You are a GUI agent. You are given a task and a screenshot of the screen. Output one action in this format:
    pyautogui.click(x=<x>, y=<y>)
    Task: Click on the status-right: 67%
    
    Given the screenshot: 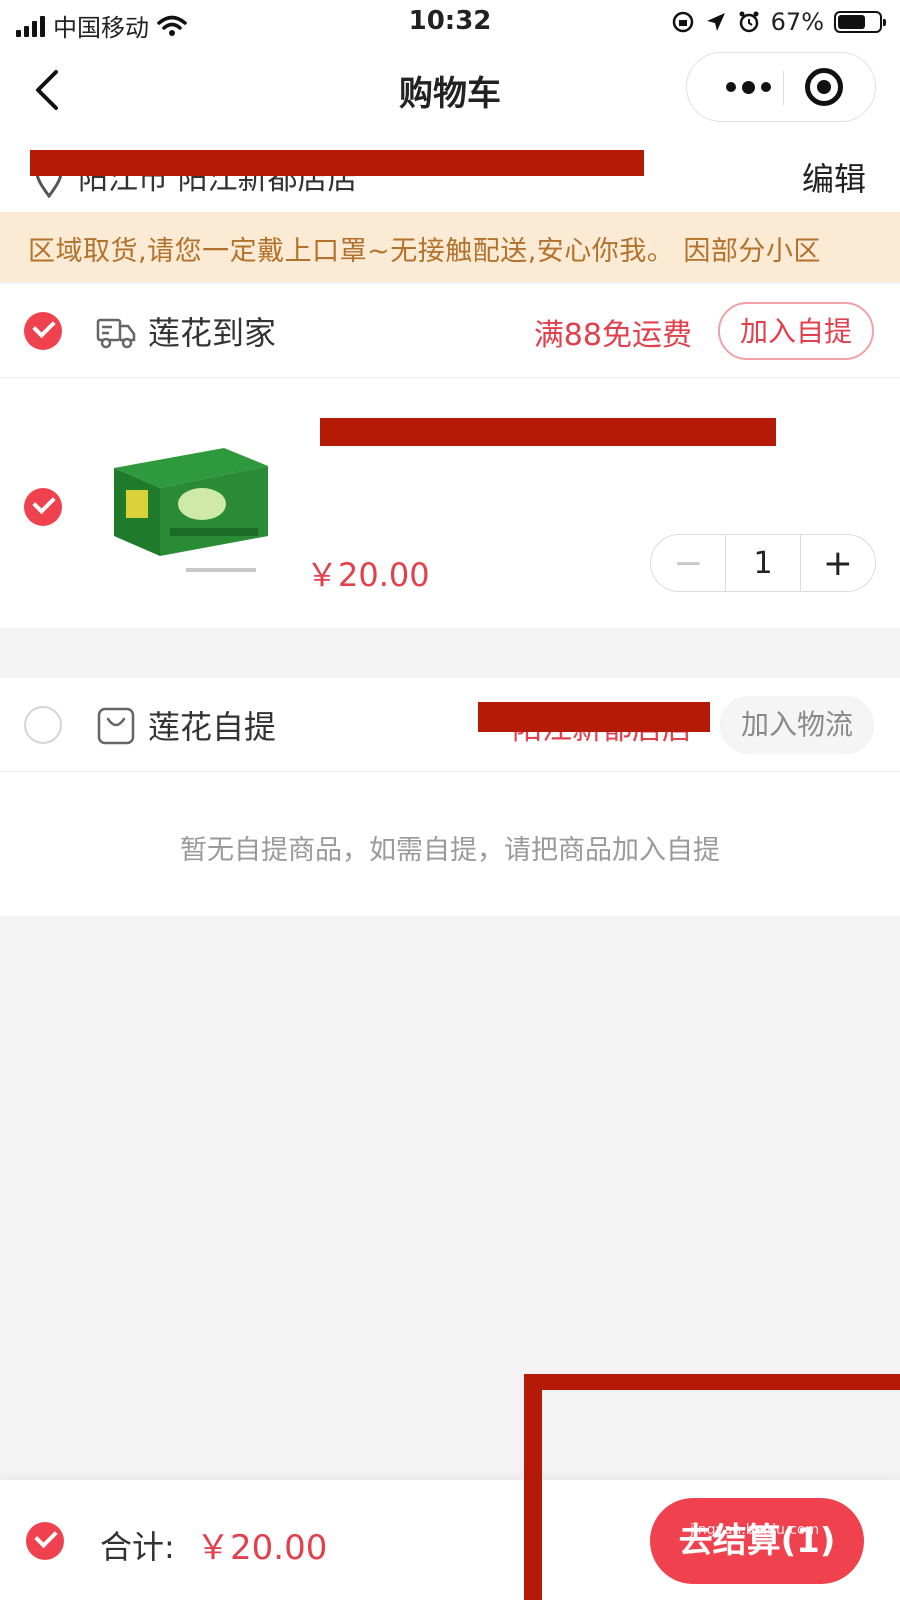 What is the action you would take?
    pyautogui.click(x=778, y=22)
    